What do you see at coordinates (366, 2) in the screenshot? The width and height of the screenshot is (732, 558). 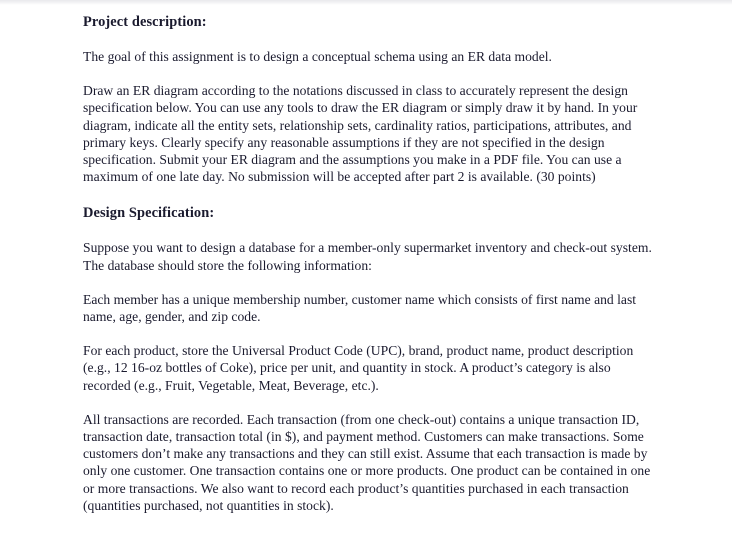 I see `page-top-edge` at bounding box center [366, 2].